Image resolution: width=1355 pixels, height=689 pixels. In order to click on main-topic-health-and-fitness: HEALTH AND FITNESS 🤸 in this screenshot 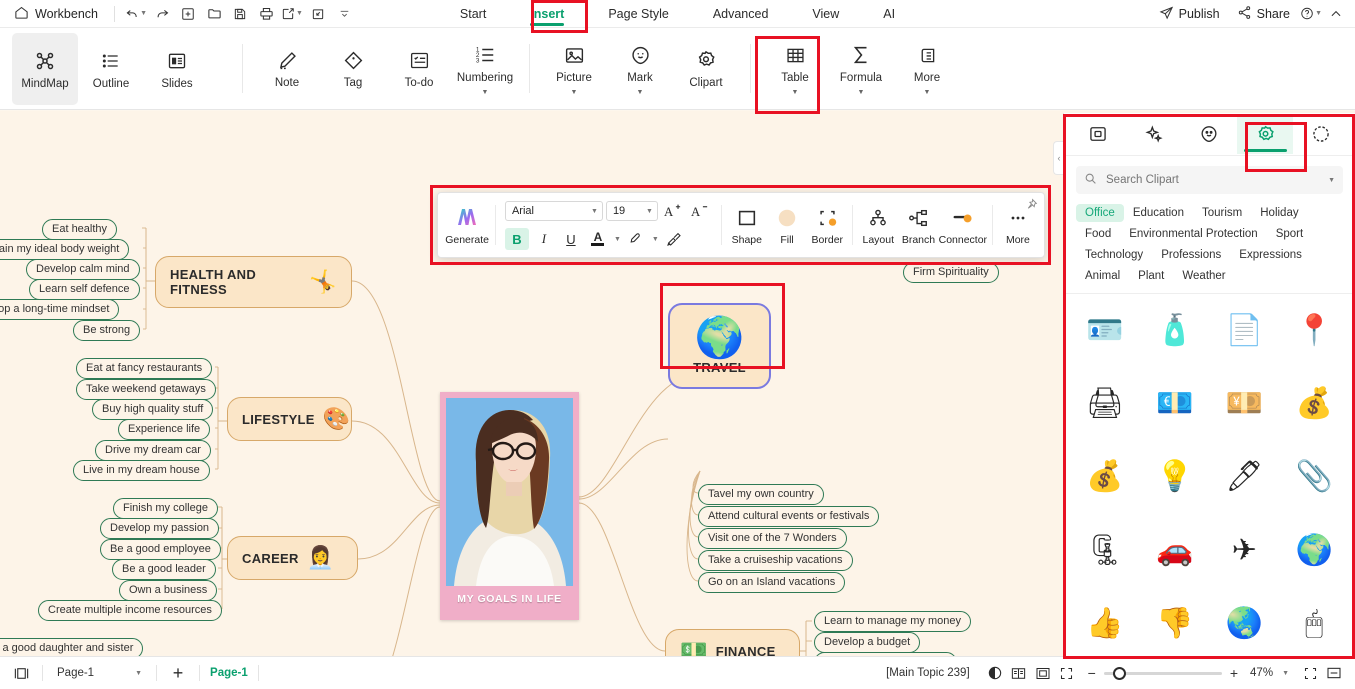, I will do `click(253, 282)`.